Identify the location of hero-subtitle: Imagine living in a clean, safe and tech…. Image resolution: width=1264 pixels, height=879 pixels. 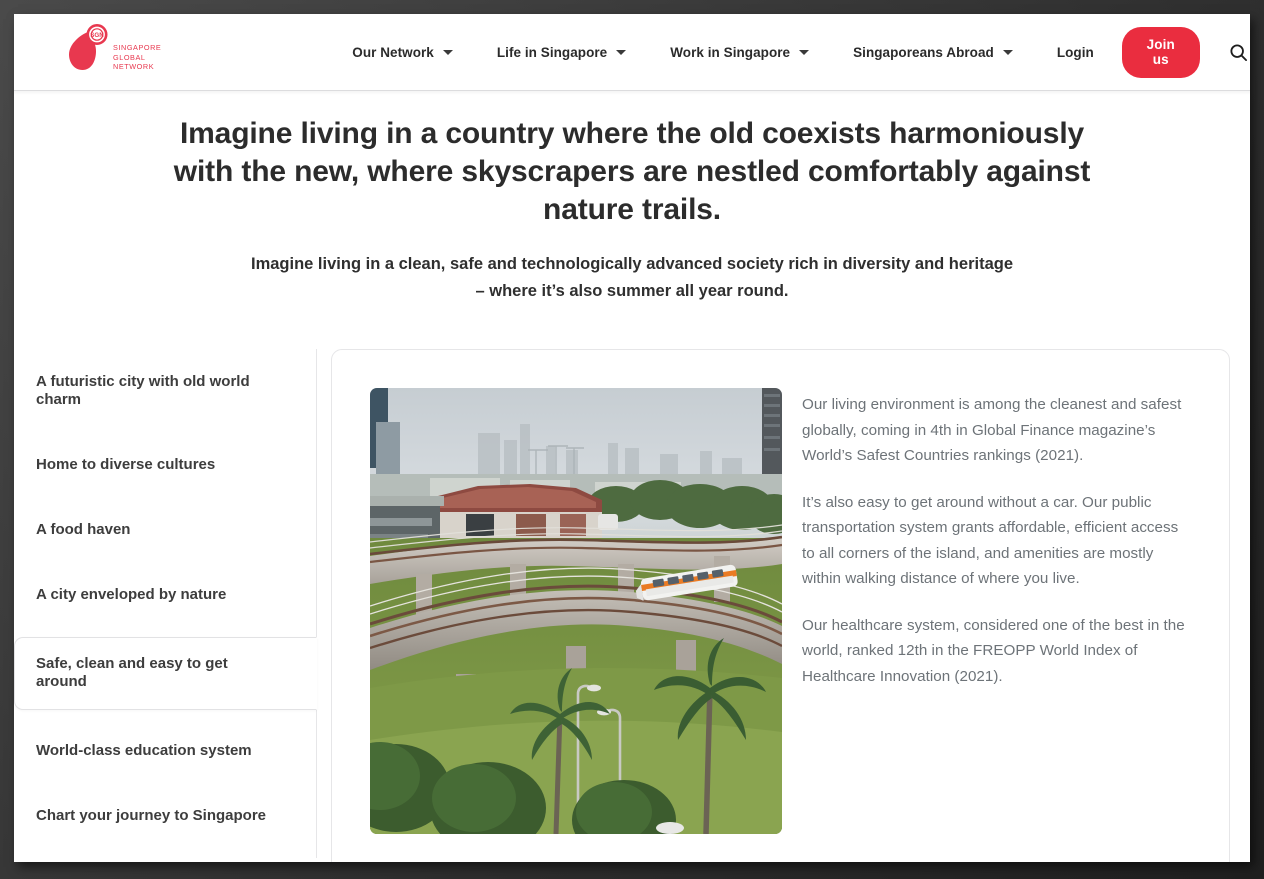
(632, 278).